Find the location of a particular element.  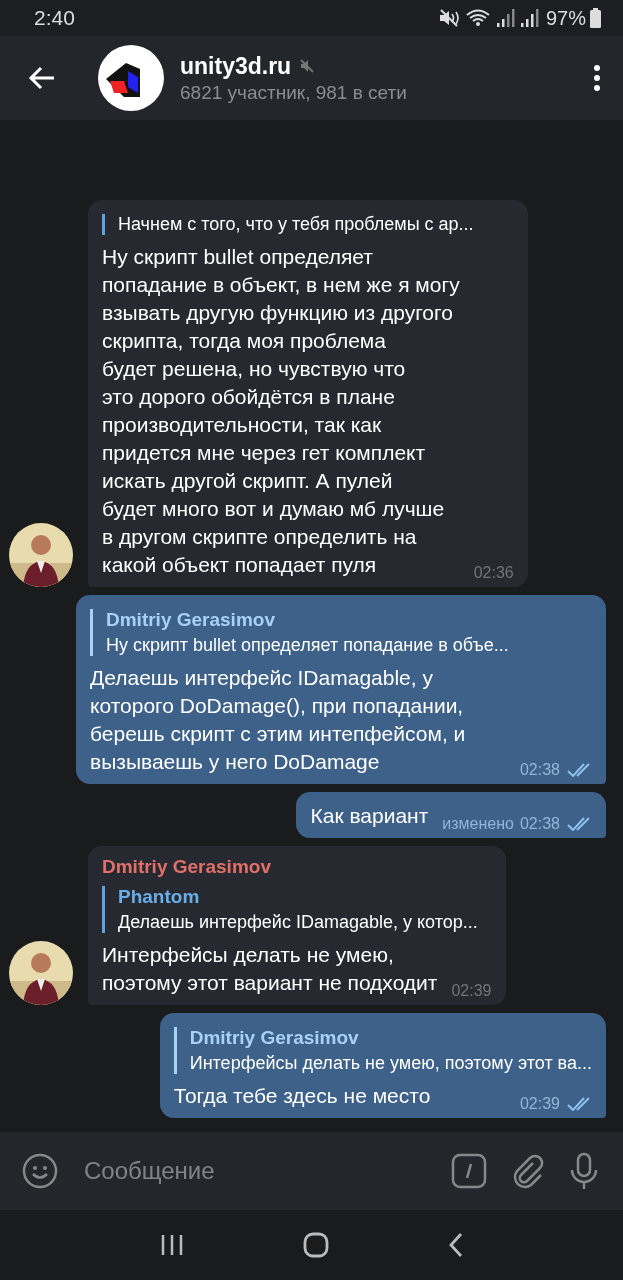

more-icon is located at coordinates (597, 78).